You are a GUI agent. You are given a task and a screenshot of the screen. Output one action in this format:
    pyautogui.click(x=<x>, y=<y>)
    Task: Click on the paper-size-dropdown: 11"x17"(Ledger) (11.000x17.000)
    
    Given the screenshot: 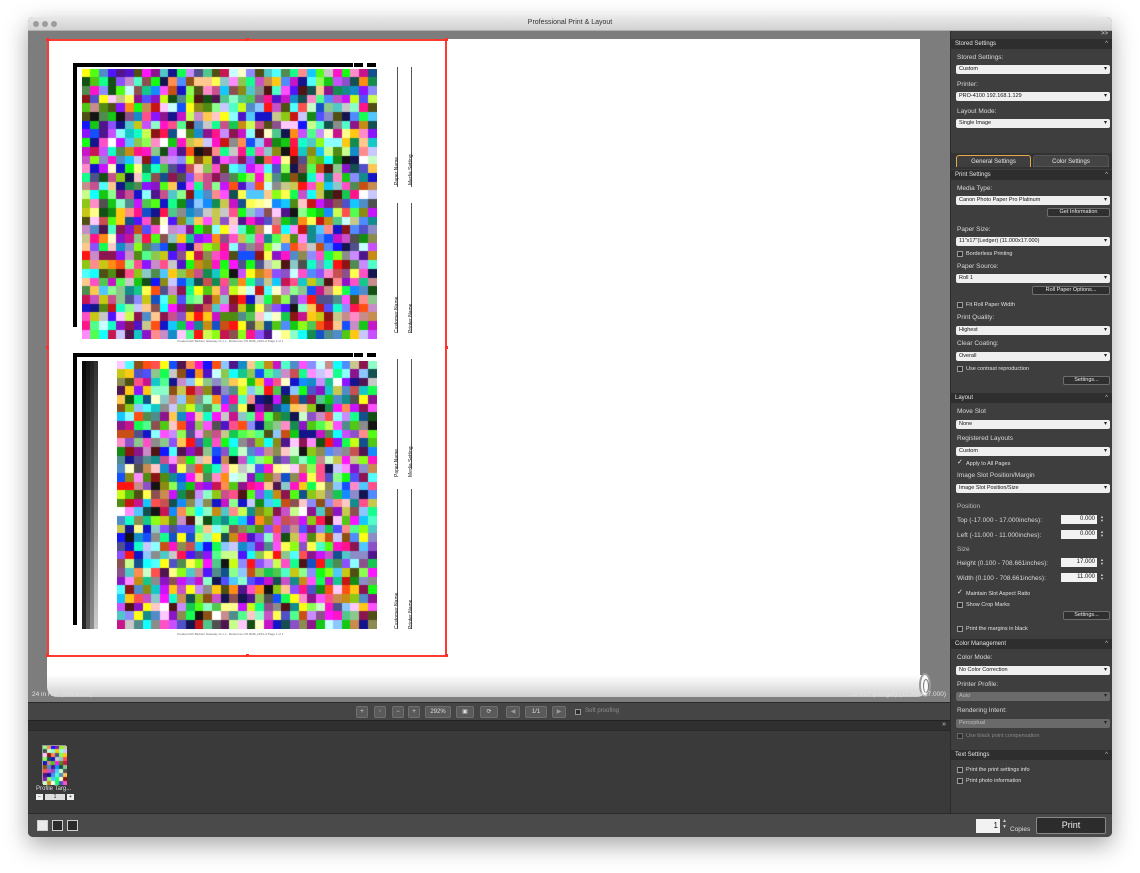 What is the action you would take?
    pyautogui.click(x=1033, y=241)
    